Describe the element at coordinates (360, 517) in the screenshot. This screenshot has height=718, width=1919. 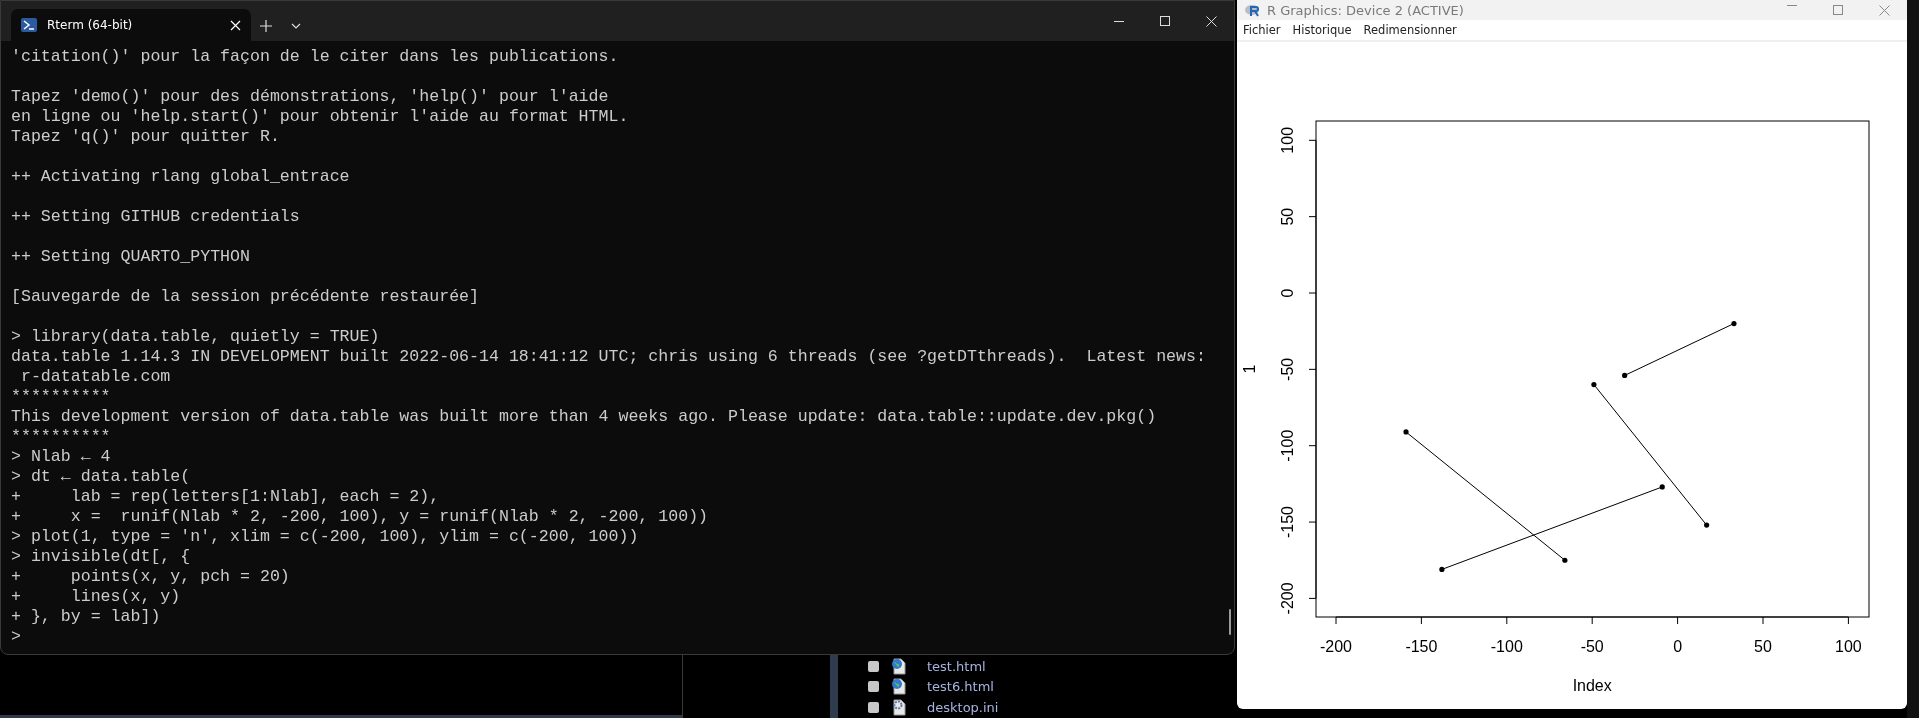
I see `console-line: + x = runif(Nlab * 2, -200, 100), y = runif(Nlab * 2, -200, 100))` at that location.